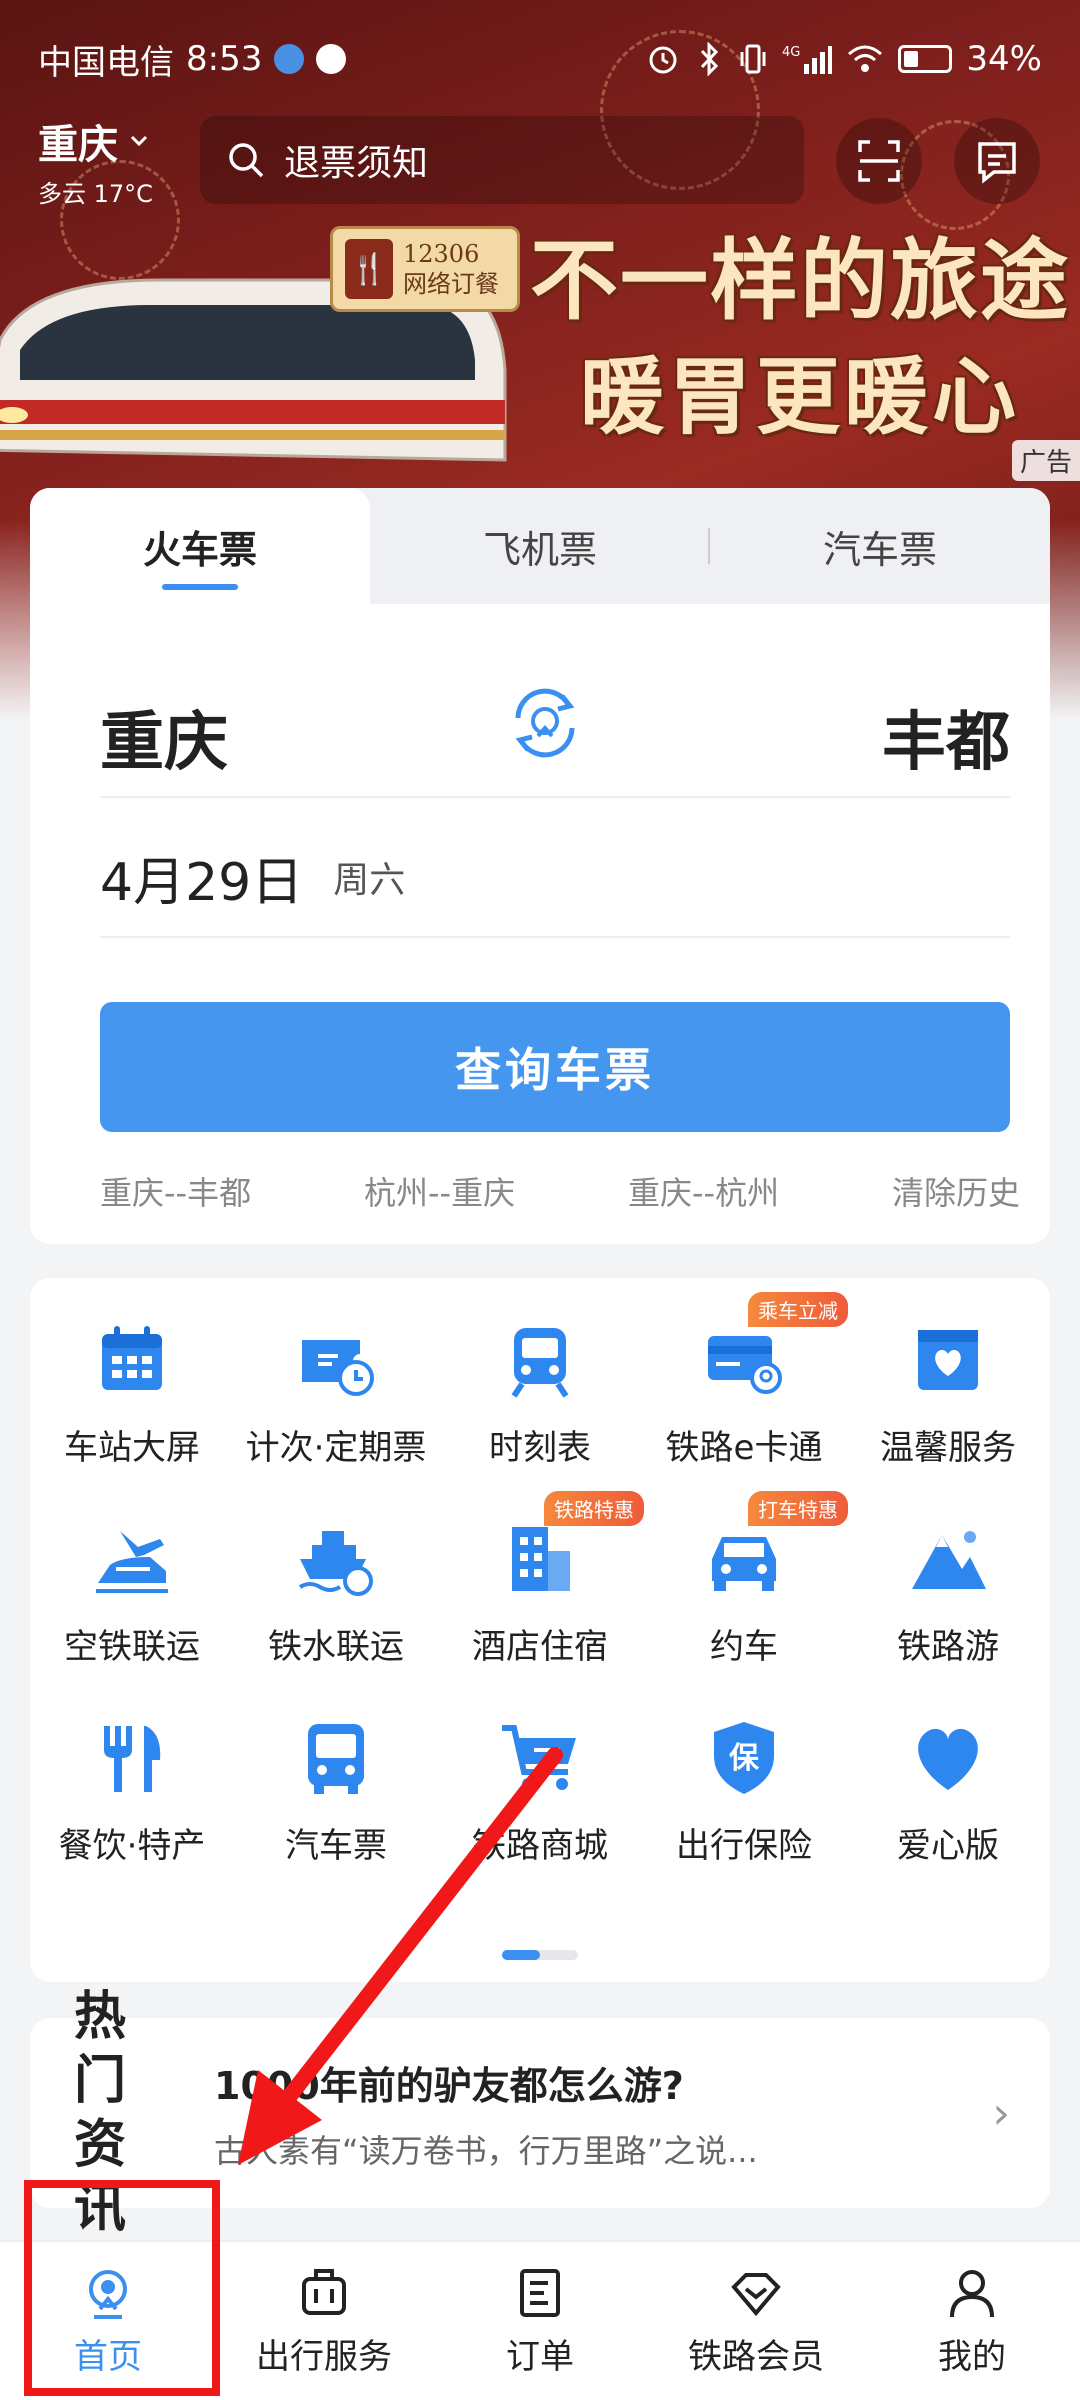 The height and width of the screenshot is (2400, 1080). What do you see at coordinates (948, 1791) in the screenshot?
I see `service-care-version: 爱心版` at bounding box center [948, 1791].